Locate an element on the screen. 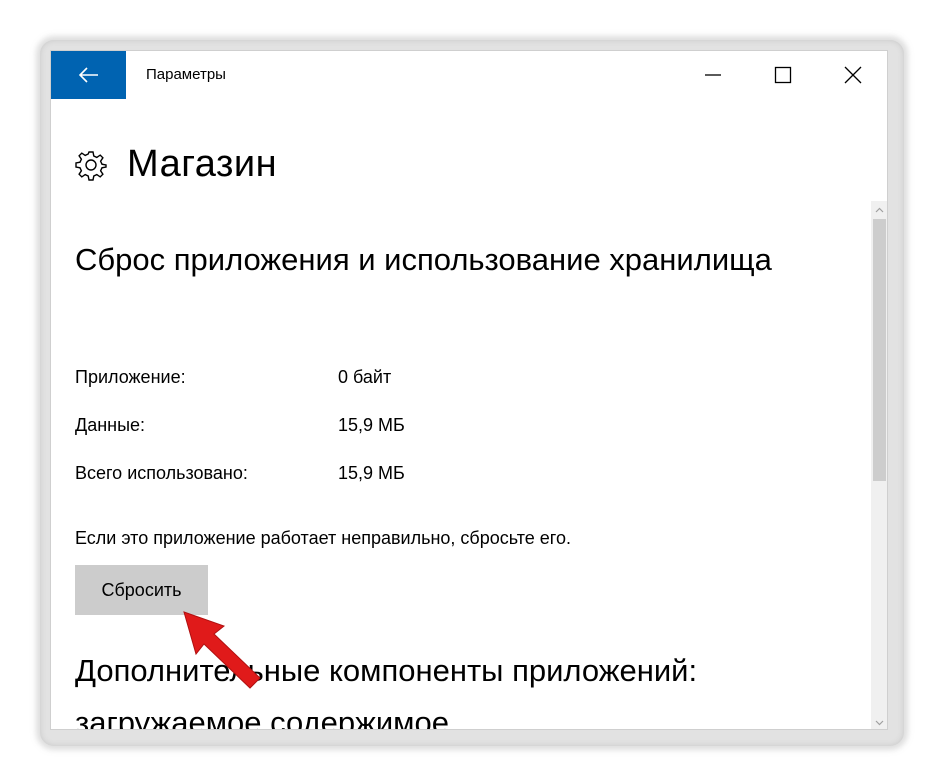 The image size is (938, 777). annotation-arrow-icon is located at coordinates (222, 650).